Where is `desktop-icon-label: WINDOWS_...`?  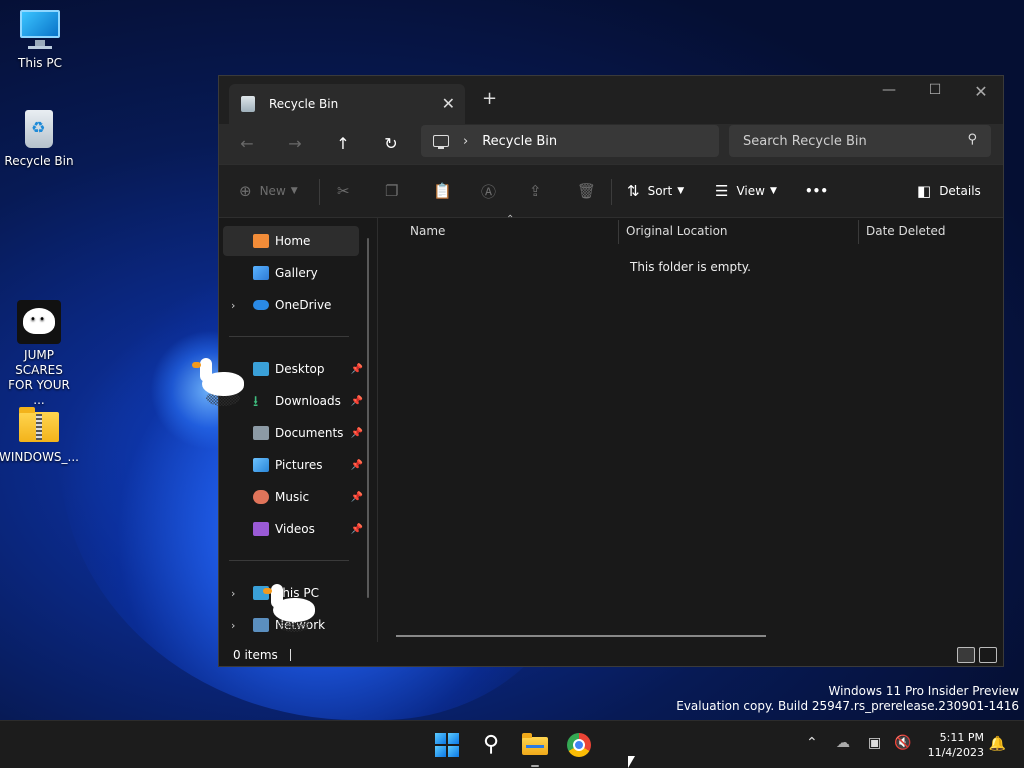
desktop-icon-label: WINDOWS_... is located at coordinates (39, 457).